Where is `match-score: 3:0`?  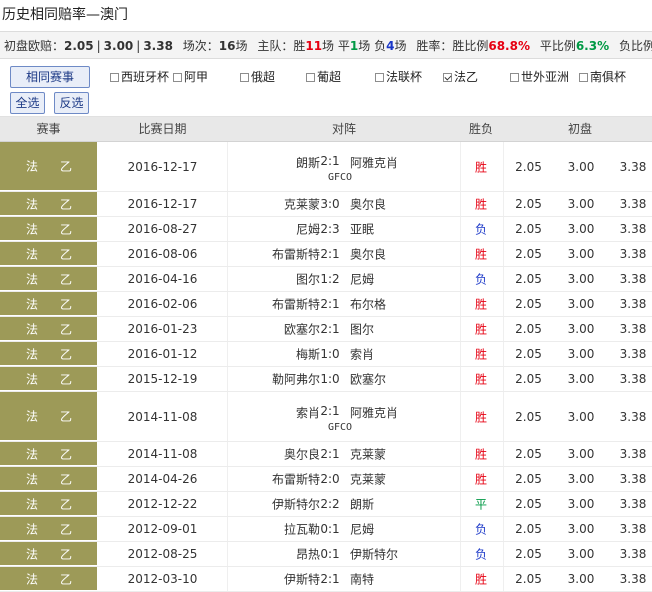
match-score: 3:0 is located at coordinates (330, 204).